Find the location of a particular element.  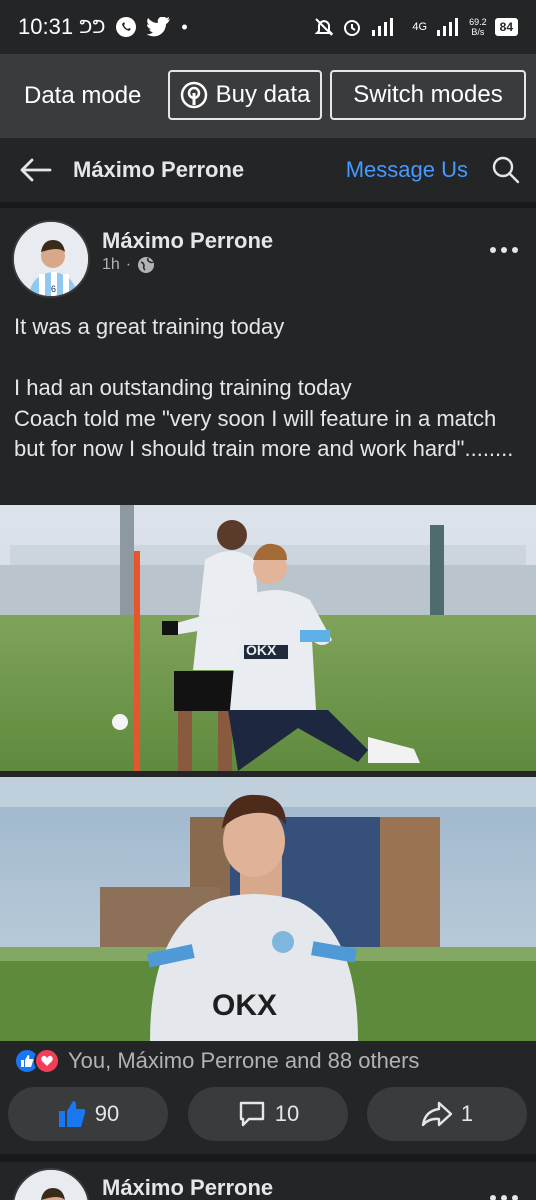

thumbs-up-icon is located at coordinates (72, 1114).